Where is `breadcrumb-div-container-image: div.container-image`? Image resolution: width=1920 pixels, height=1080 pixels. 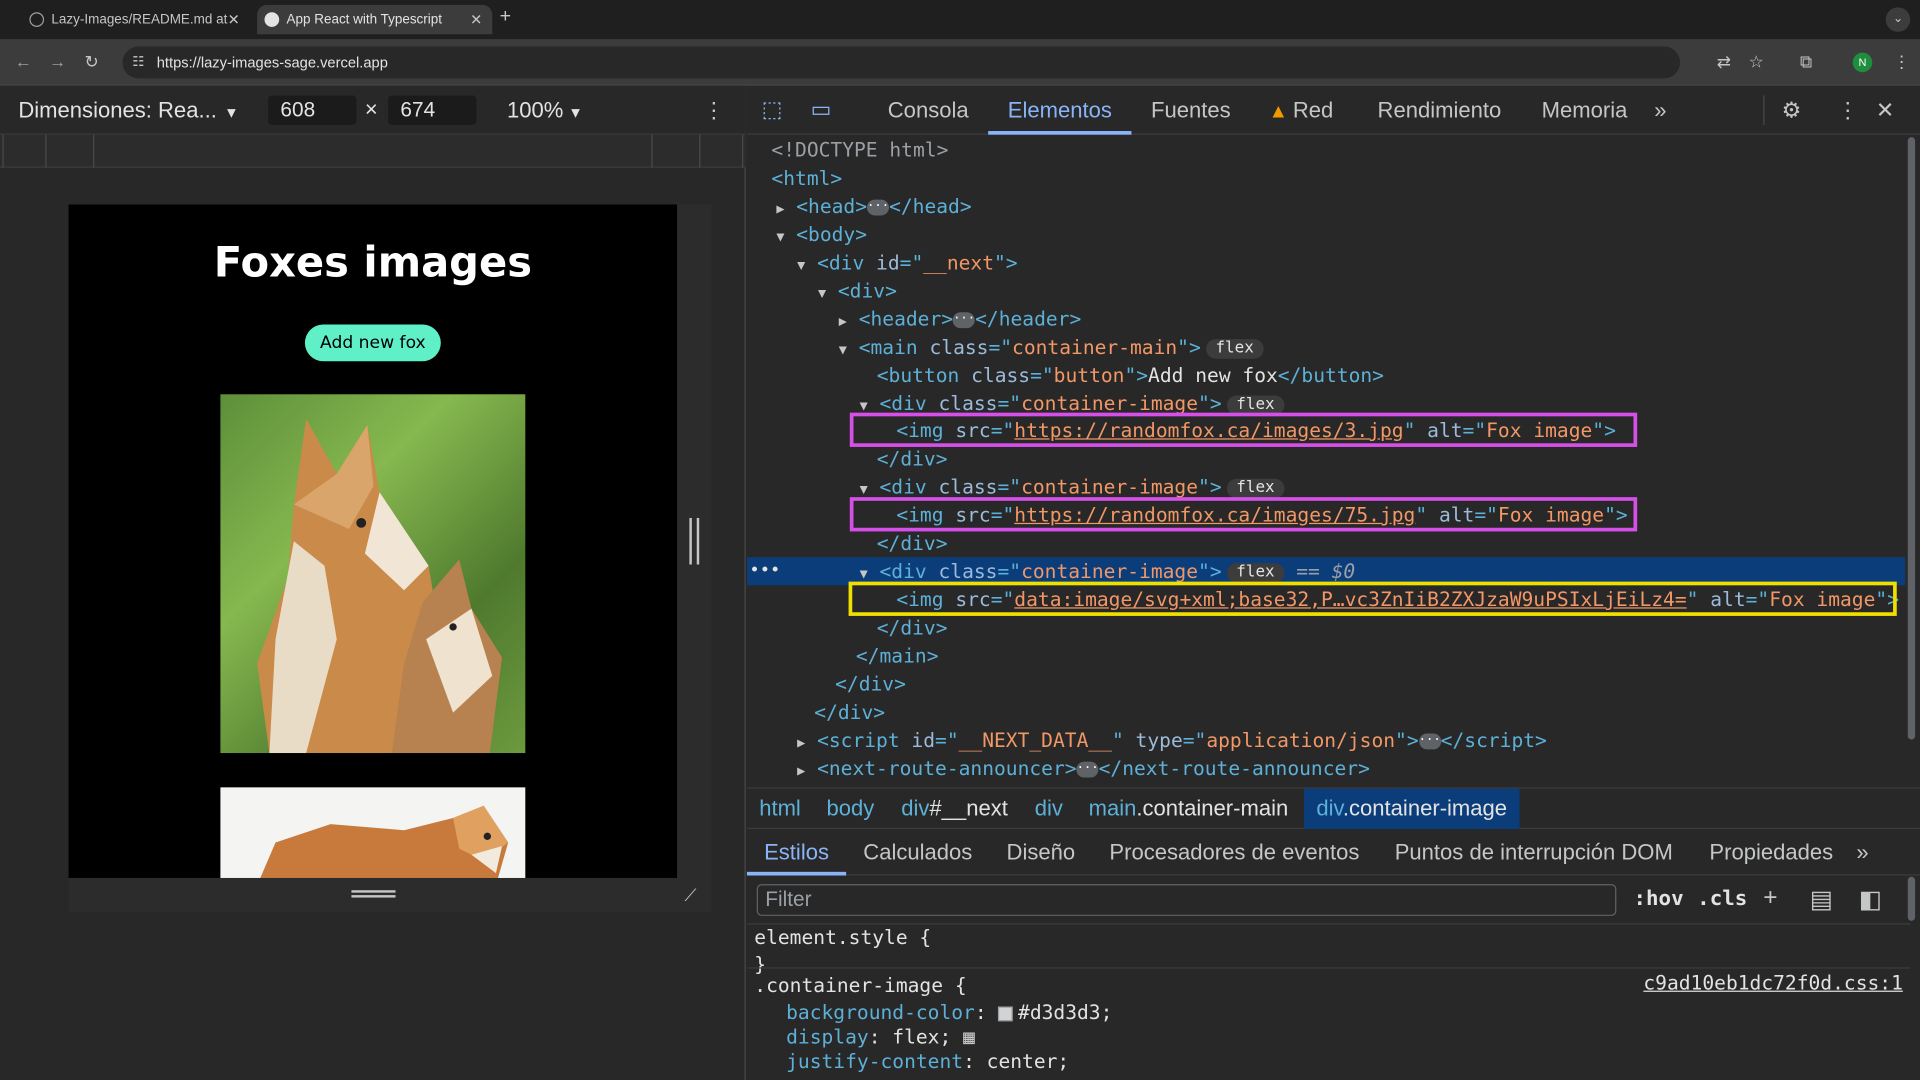
breadcrumb-div-container-image: div.container-image is located at coordinates (1412, 808).